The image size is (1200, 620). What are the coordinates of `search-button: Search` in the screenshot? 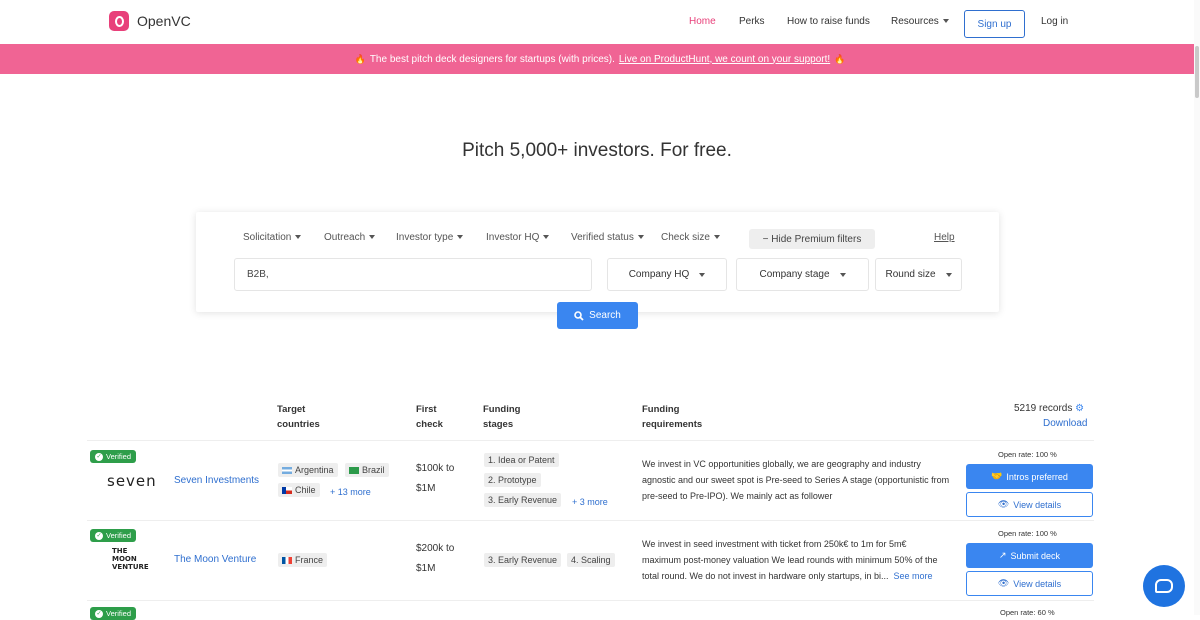 It's located at (597, 315).